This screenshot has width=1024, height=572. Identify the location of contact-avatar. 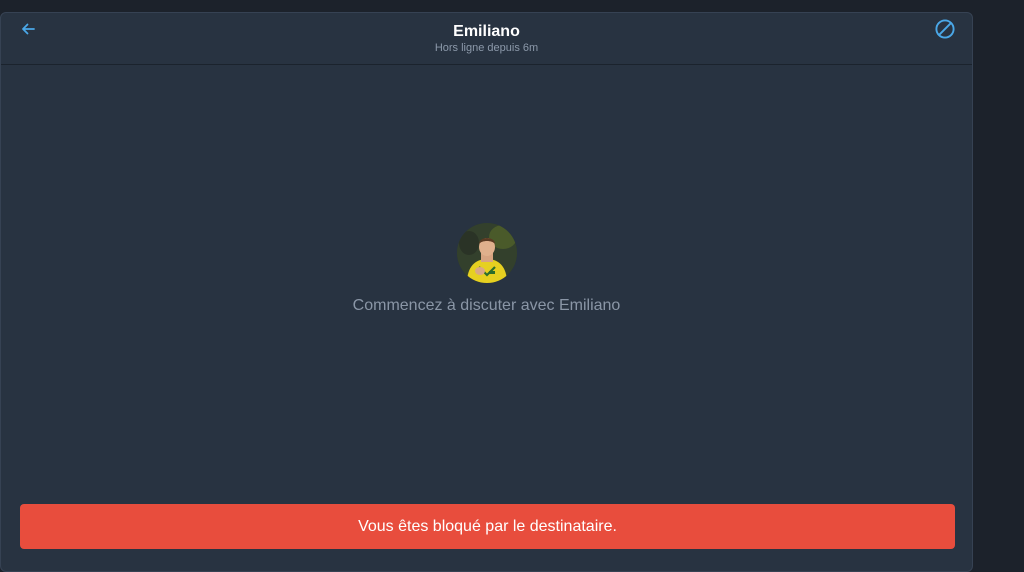
(486, 253).